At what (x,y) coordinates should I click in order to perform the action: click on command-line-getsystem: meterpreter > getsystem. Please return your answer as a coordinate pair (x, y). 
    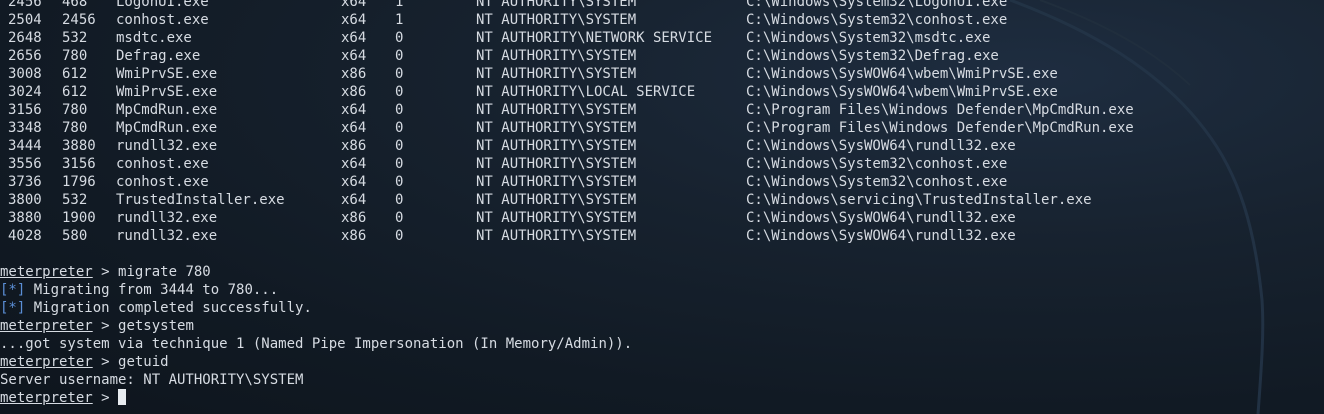
    Looking at the image, I should click on (662, 326).